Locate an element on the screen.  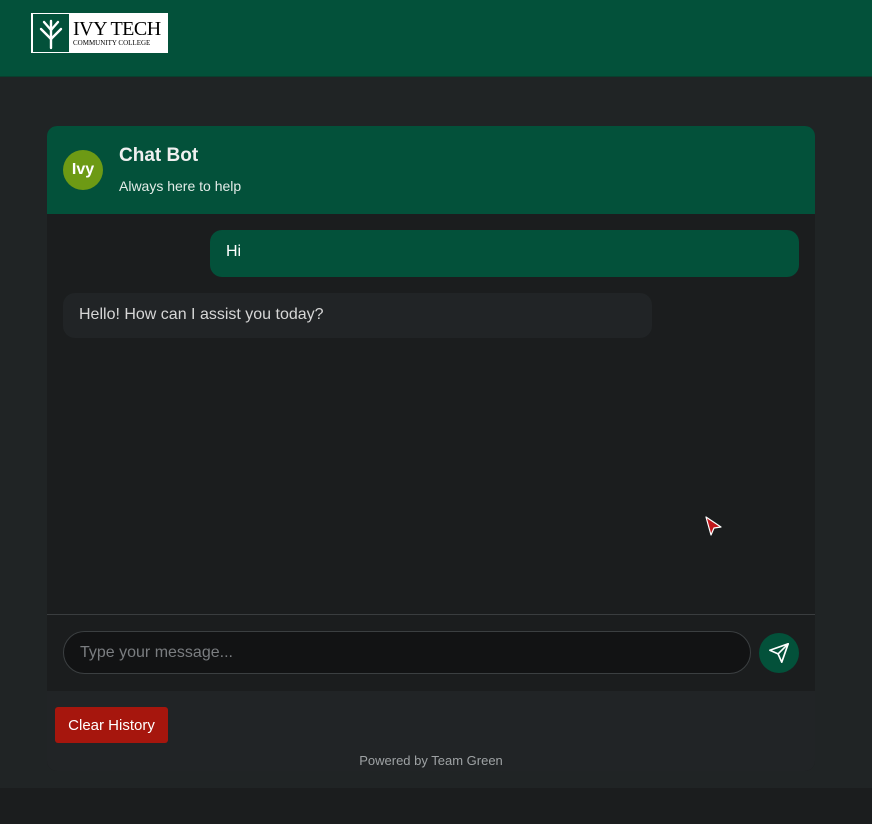
ivy-leaf-icon is located at coordinates (51, 33).